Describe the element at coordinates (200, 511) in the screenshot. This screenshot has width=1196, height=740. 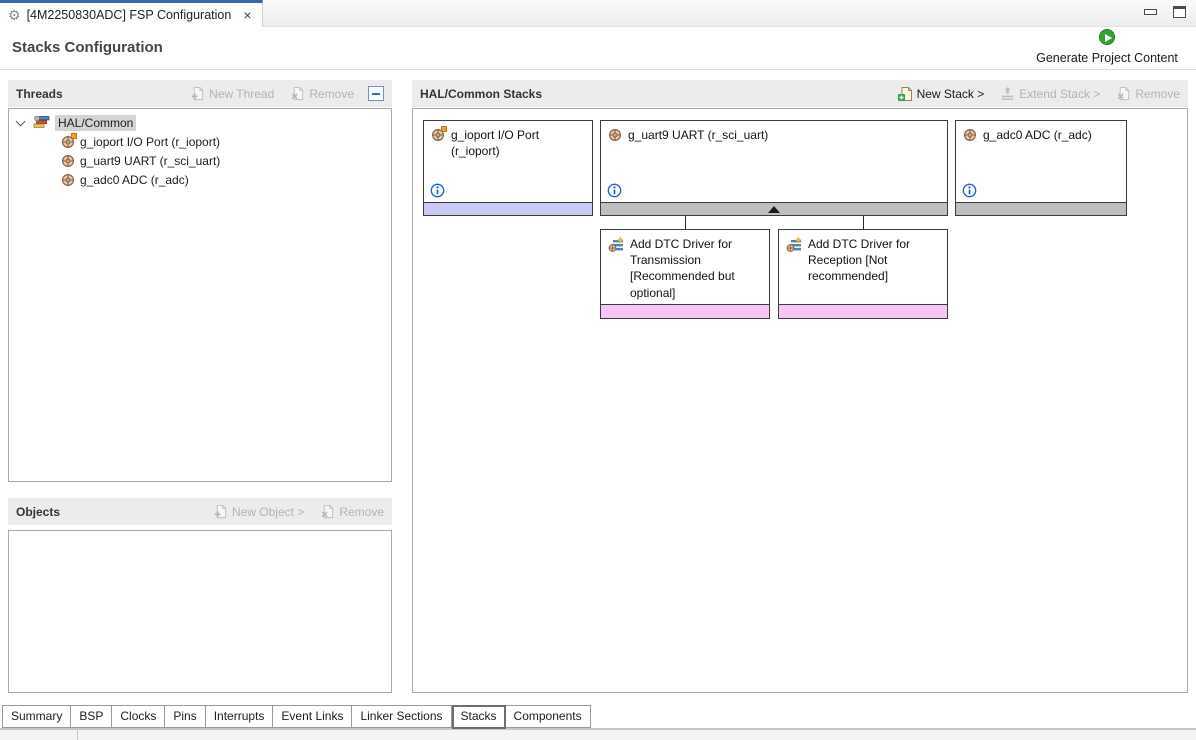
I see `objects-toolbar: Objects New Object > Remove` at that location.